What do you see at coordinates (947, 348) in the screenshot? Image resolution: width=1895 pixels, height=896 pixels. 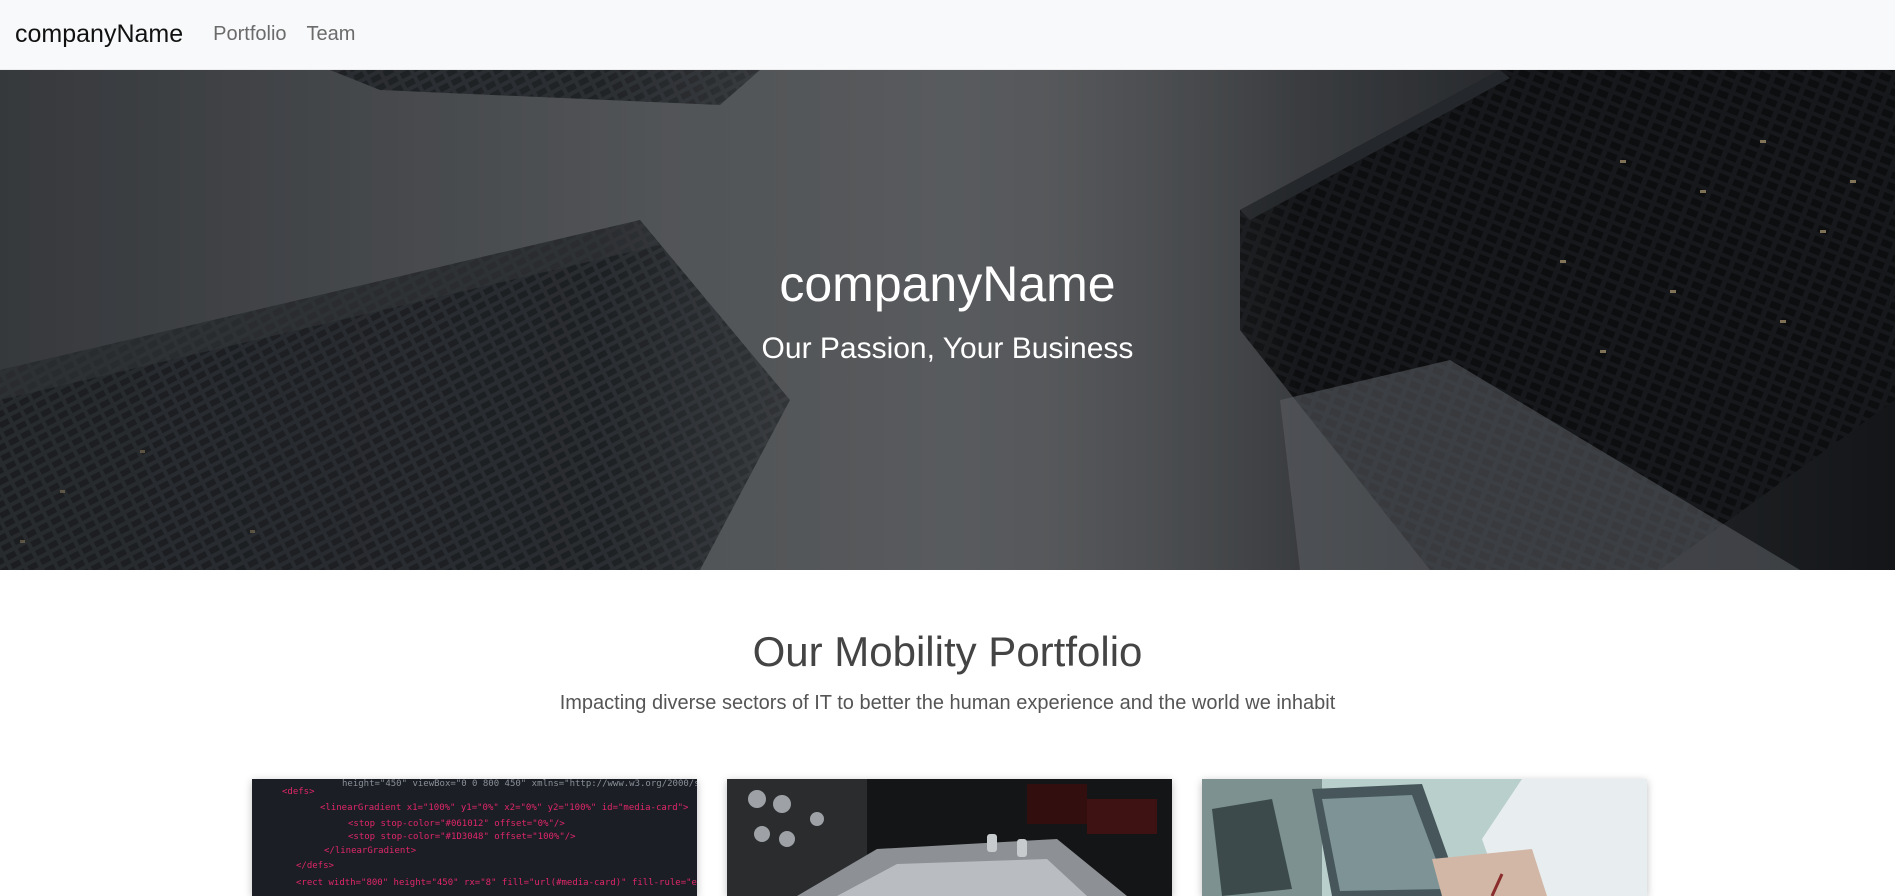 I see `hero-subtitle: Our Passion, Your Business` at bounding box center [947, 348].